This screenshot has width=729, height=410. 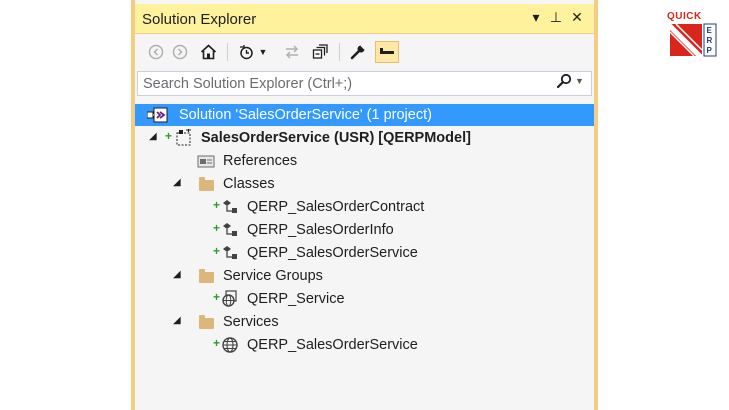 What do you see at coordinates (336, 207) in the screenshot?
I see `tree-item-label: QERP_SalesOrderContract` at bounding box center [336, 207].